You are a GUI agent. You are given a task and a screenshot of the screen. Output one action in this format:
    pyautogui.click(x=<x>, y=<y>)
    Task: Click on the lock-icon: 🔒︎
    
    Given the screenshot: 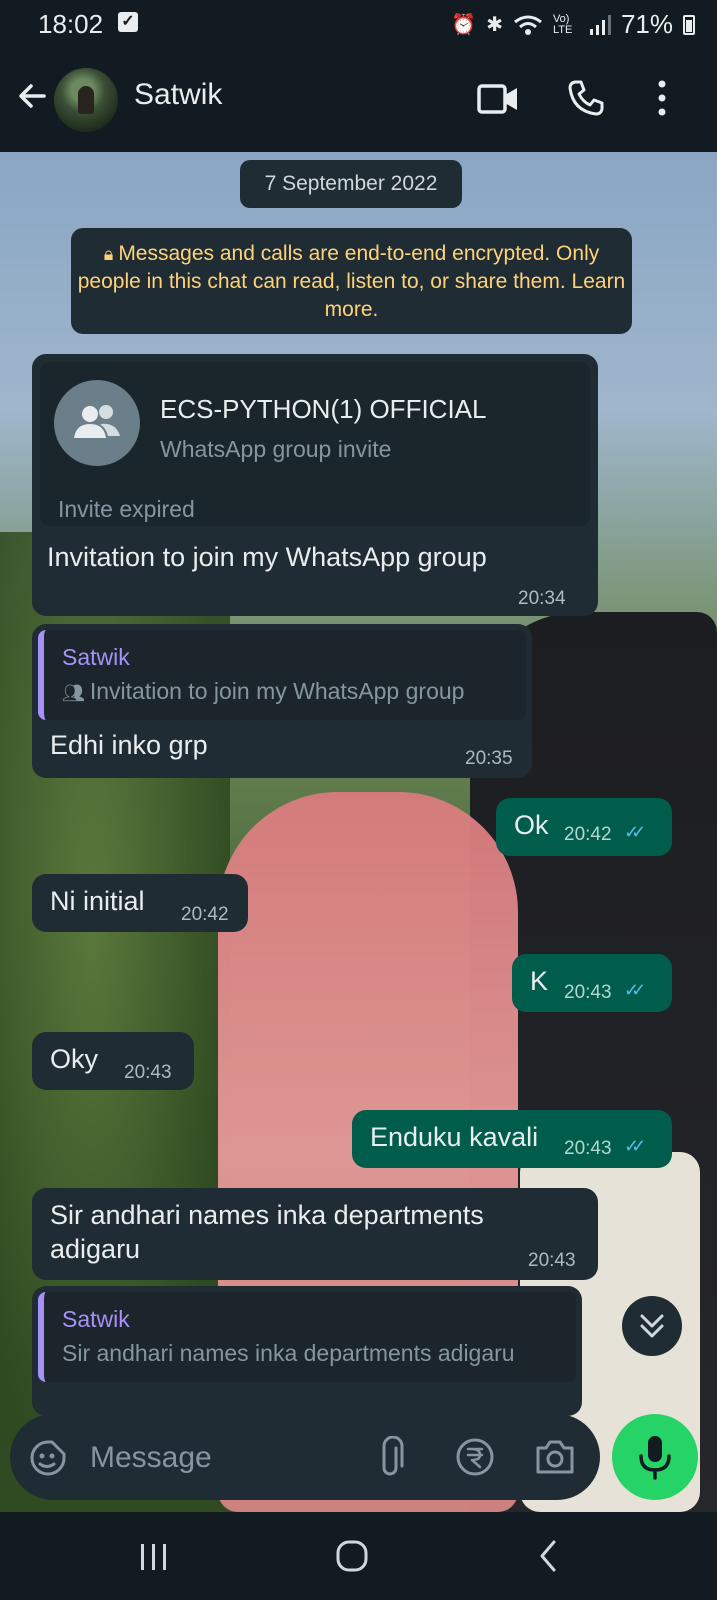 What is the action you would take?
    pyautogui.click(x=111, y=254)
    